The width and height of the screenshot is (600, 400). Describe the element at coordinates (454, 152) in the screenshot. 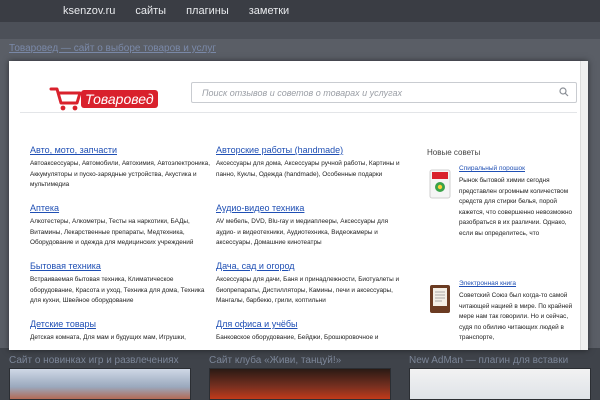

I see `sidebar-title: Новые советы` at that location.